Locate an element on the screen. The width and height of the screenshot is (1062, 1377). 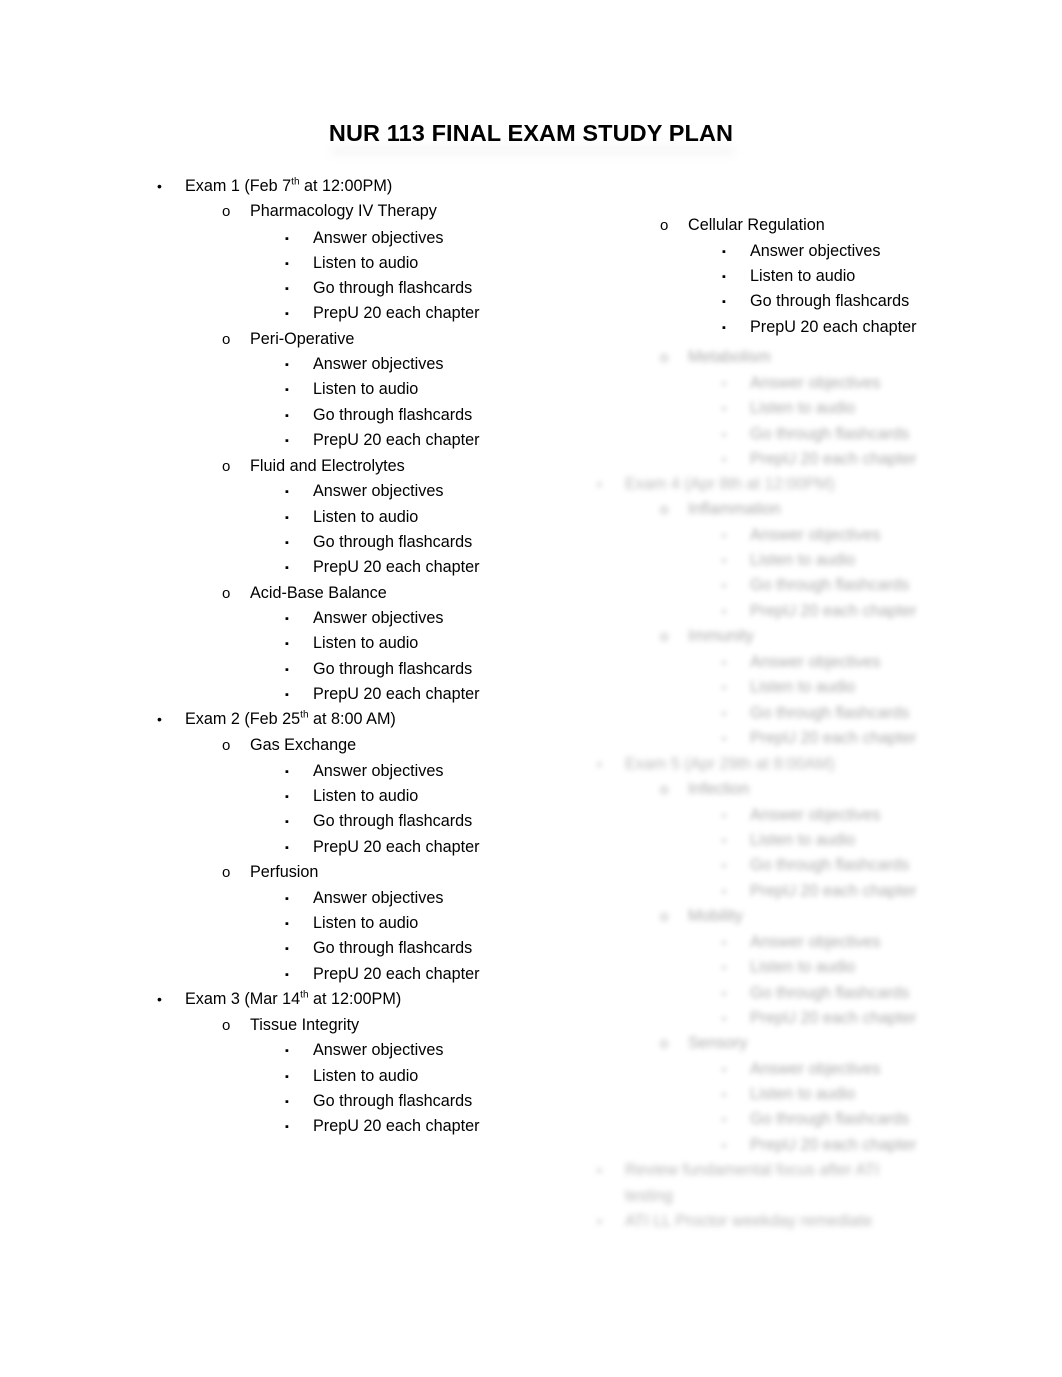
obscured-note-row: • ATI LL Proctor weekday remediate is located at coordinates (734, 1221).